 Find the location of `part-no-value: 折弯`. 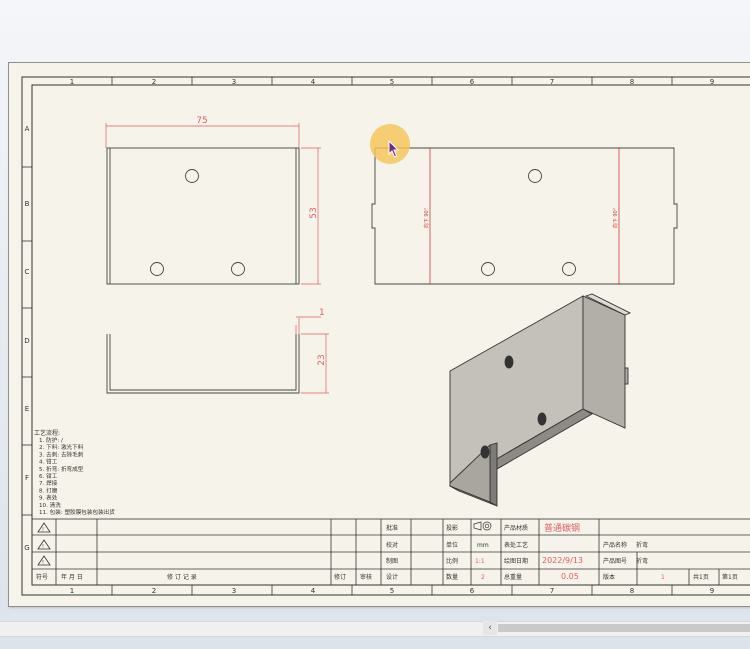

part-no-value: 折弯 is located at coordinates (642, 561).